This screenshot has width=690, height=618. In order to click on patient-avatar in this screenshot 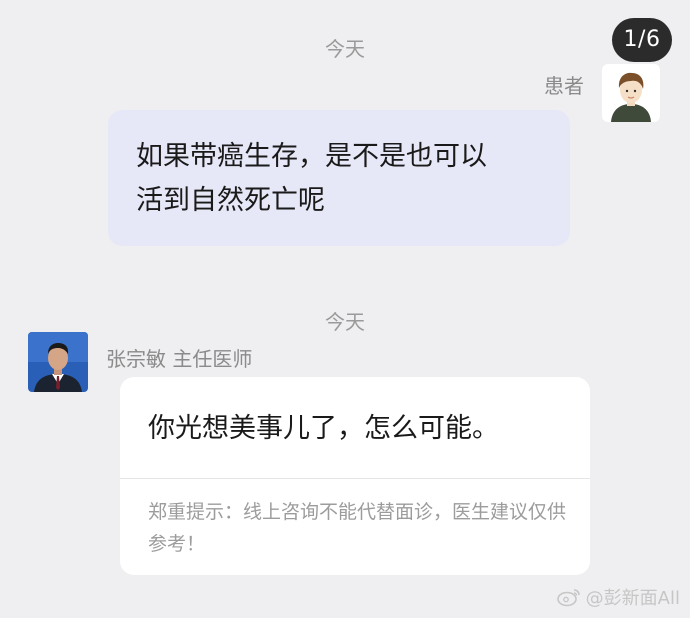, I will do `click(631, 93)`.